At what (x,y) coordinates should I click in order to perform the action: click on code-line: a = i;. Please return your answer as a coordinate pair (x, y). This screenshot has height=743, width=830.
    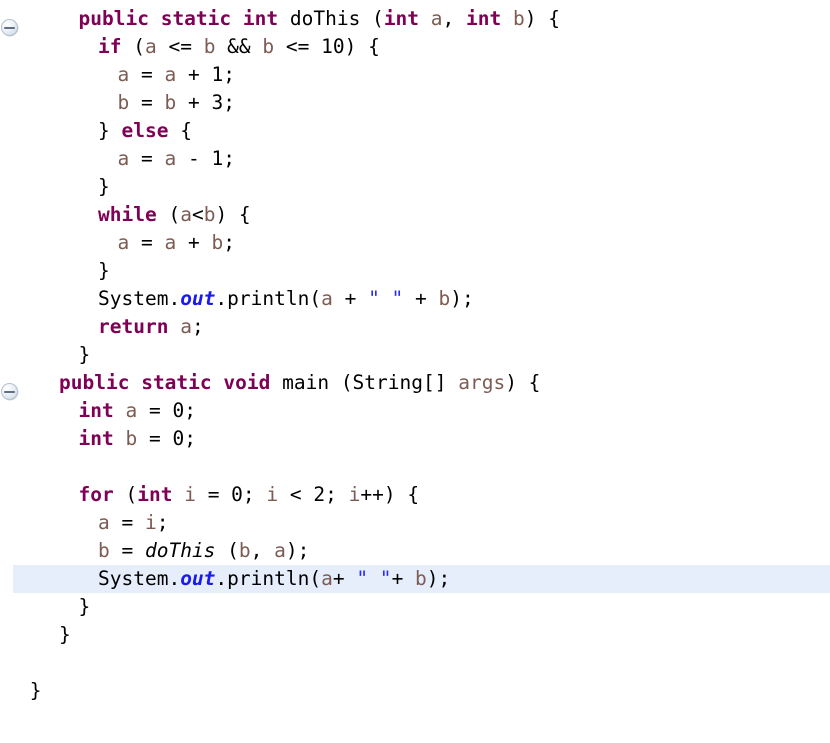
    Looking at the image, I should click on (415, 523).